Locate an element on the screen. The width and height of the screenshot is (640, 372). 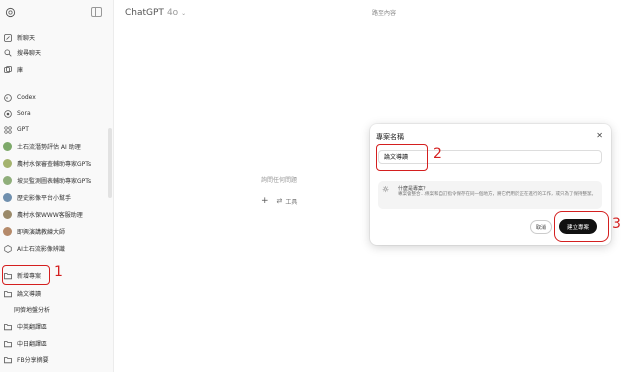
composer-placeholder: 詢問任何問題 is located at coordinates (279, 179).